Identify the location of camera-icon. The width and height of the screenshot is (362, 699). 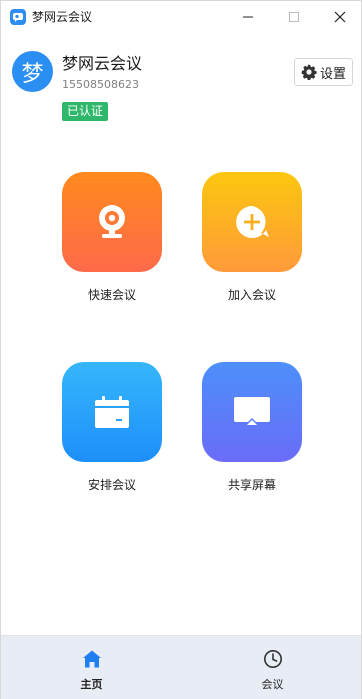
(112, 221).